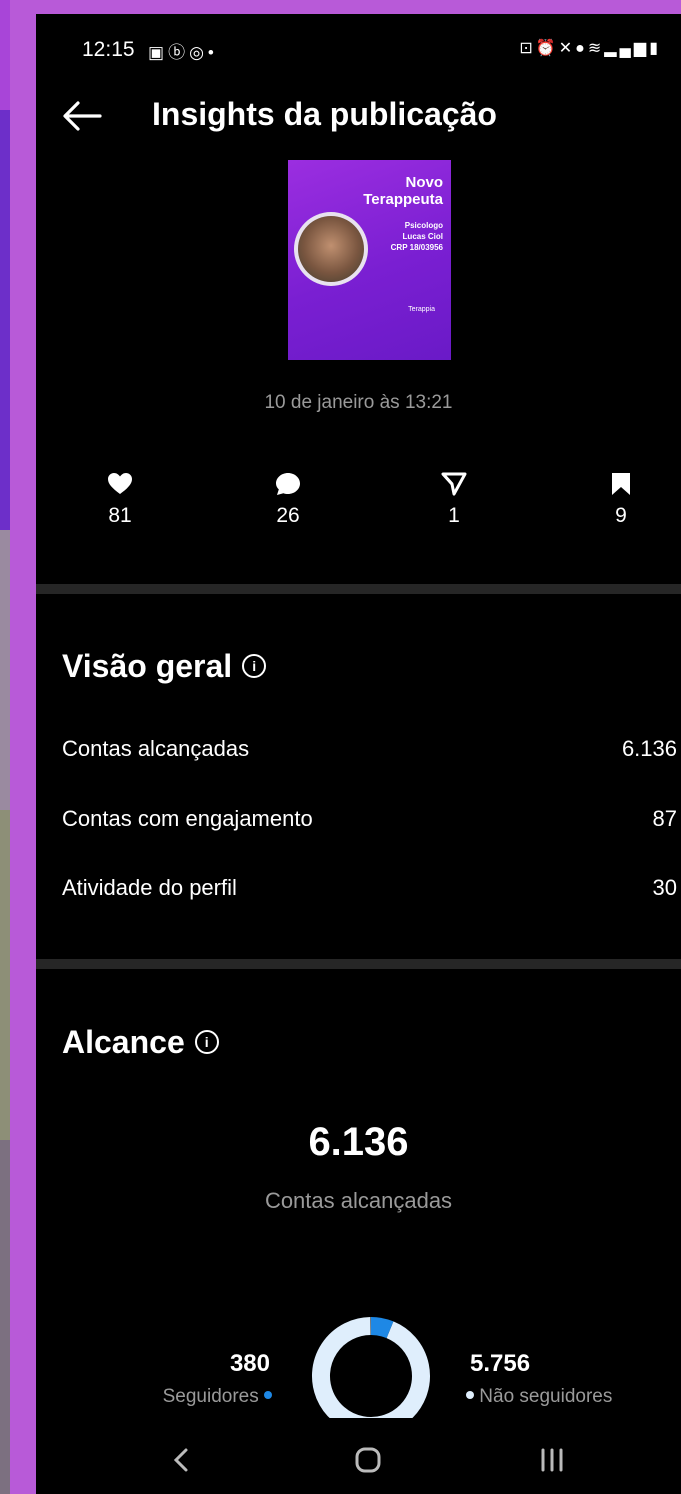 The width and height of the screenshot is (681, 1494). I want to click on back-button, so click(81, 116).